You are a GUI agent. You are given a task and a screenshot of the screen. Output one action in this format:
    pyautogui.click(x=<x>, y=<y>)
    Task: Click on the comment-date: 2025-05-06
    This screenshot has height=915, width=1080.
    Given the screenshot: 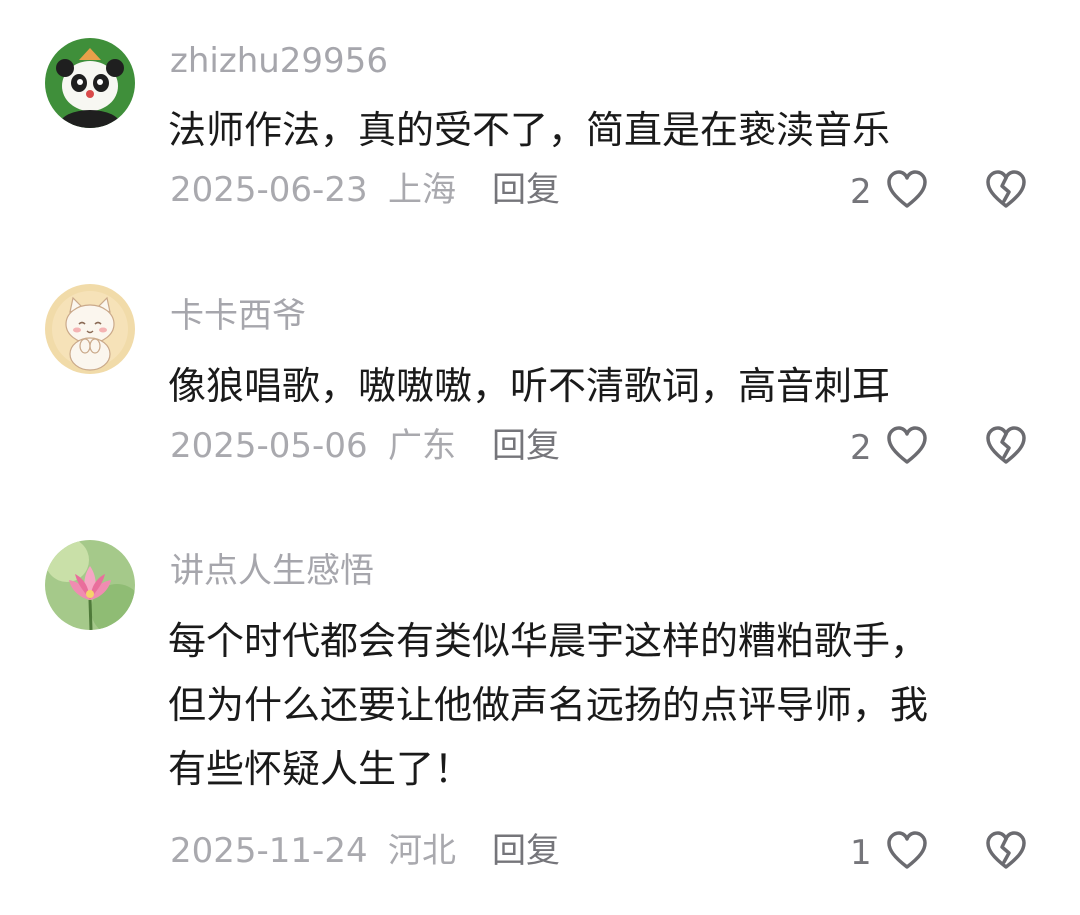 What is the action you would take?
    pyautogui.click(x=269, y=446)
    